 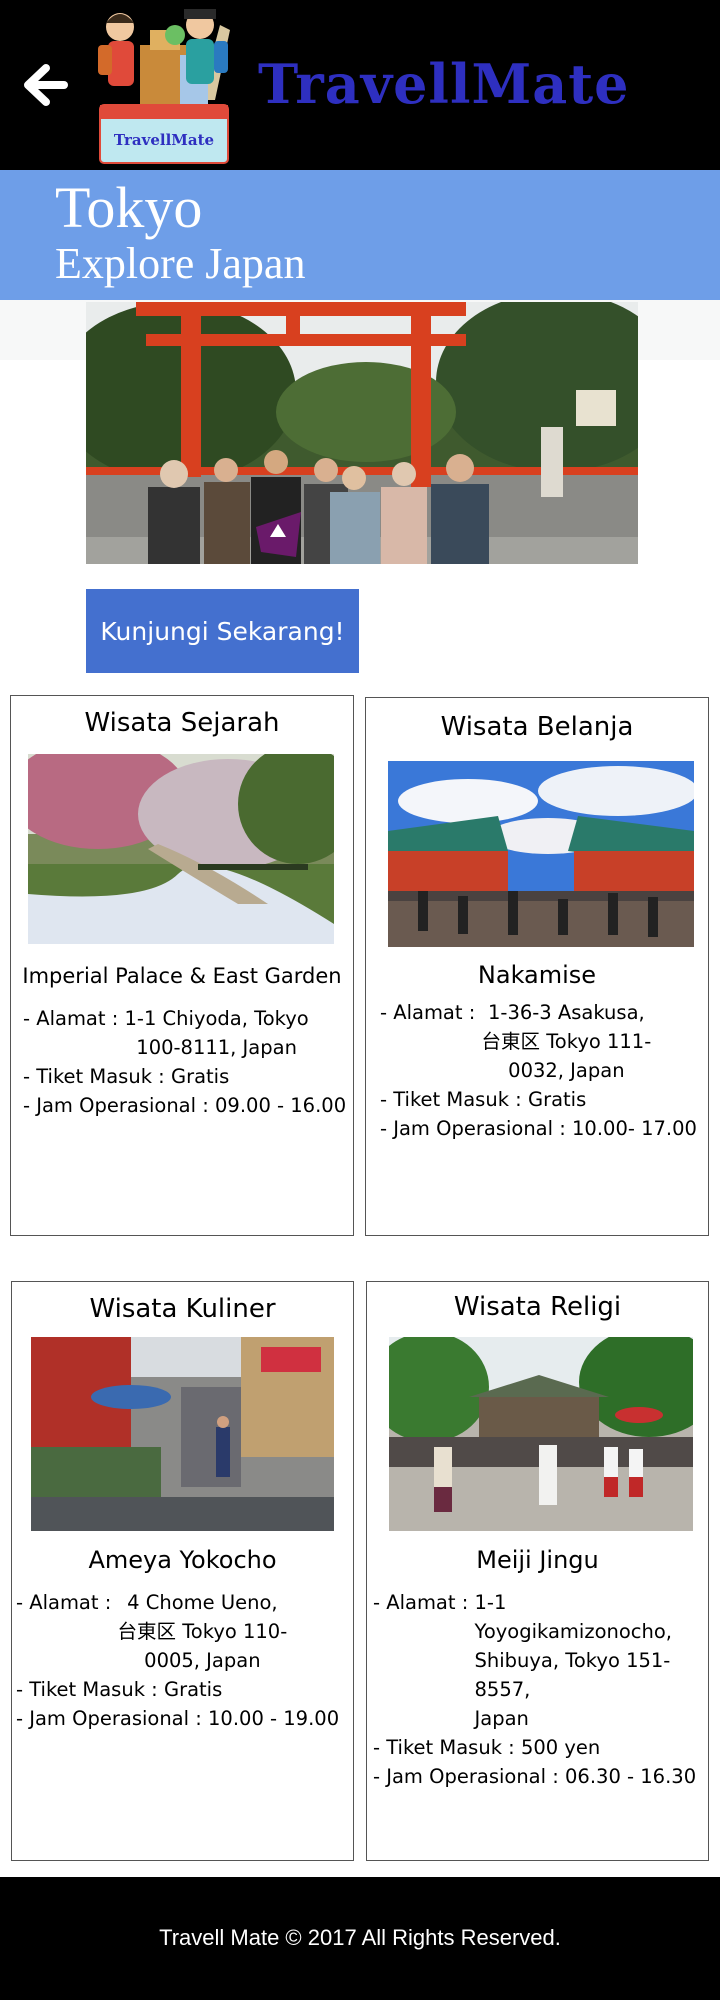 What do you see at coordinates (444, 84) in the screenshot?
I see `brand-name: TravellMate` at bounding box center [444, 84].